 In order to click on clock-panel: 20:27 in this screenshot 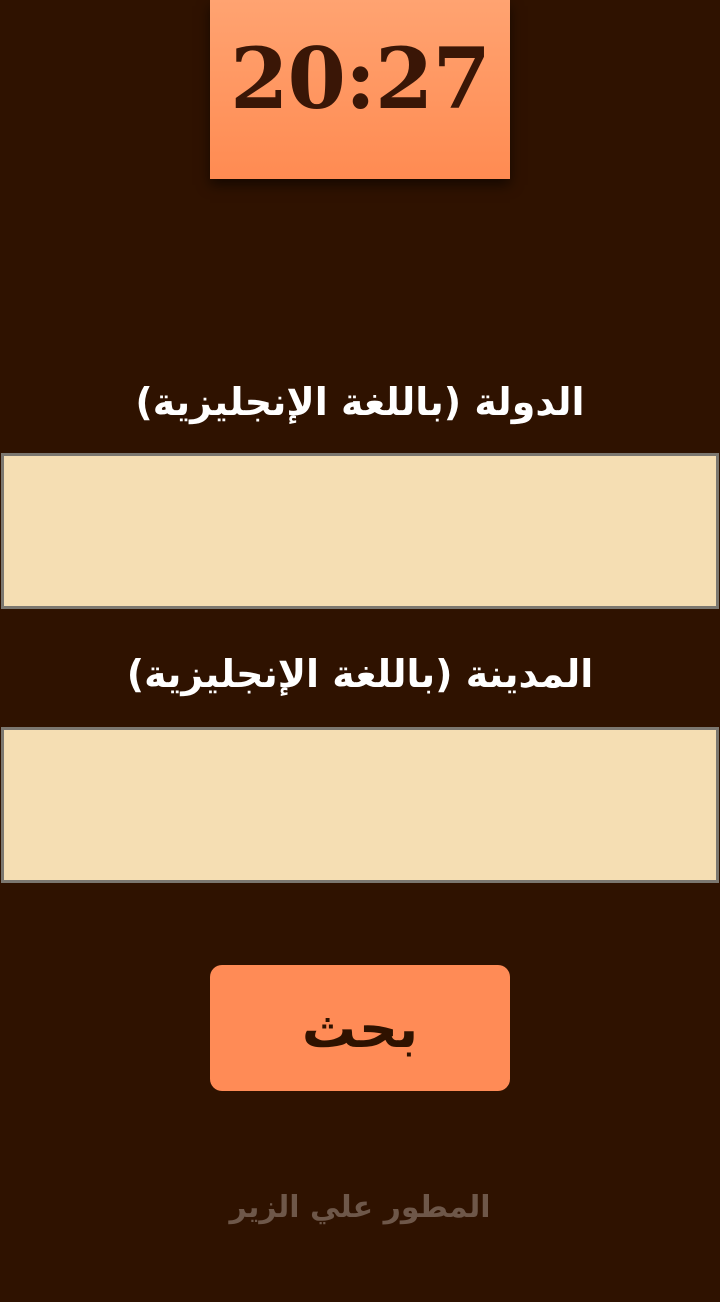, I will do `click(360, 89)`.